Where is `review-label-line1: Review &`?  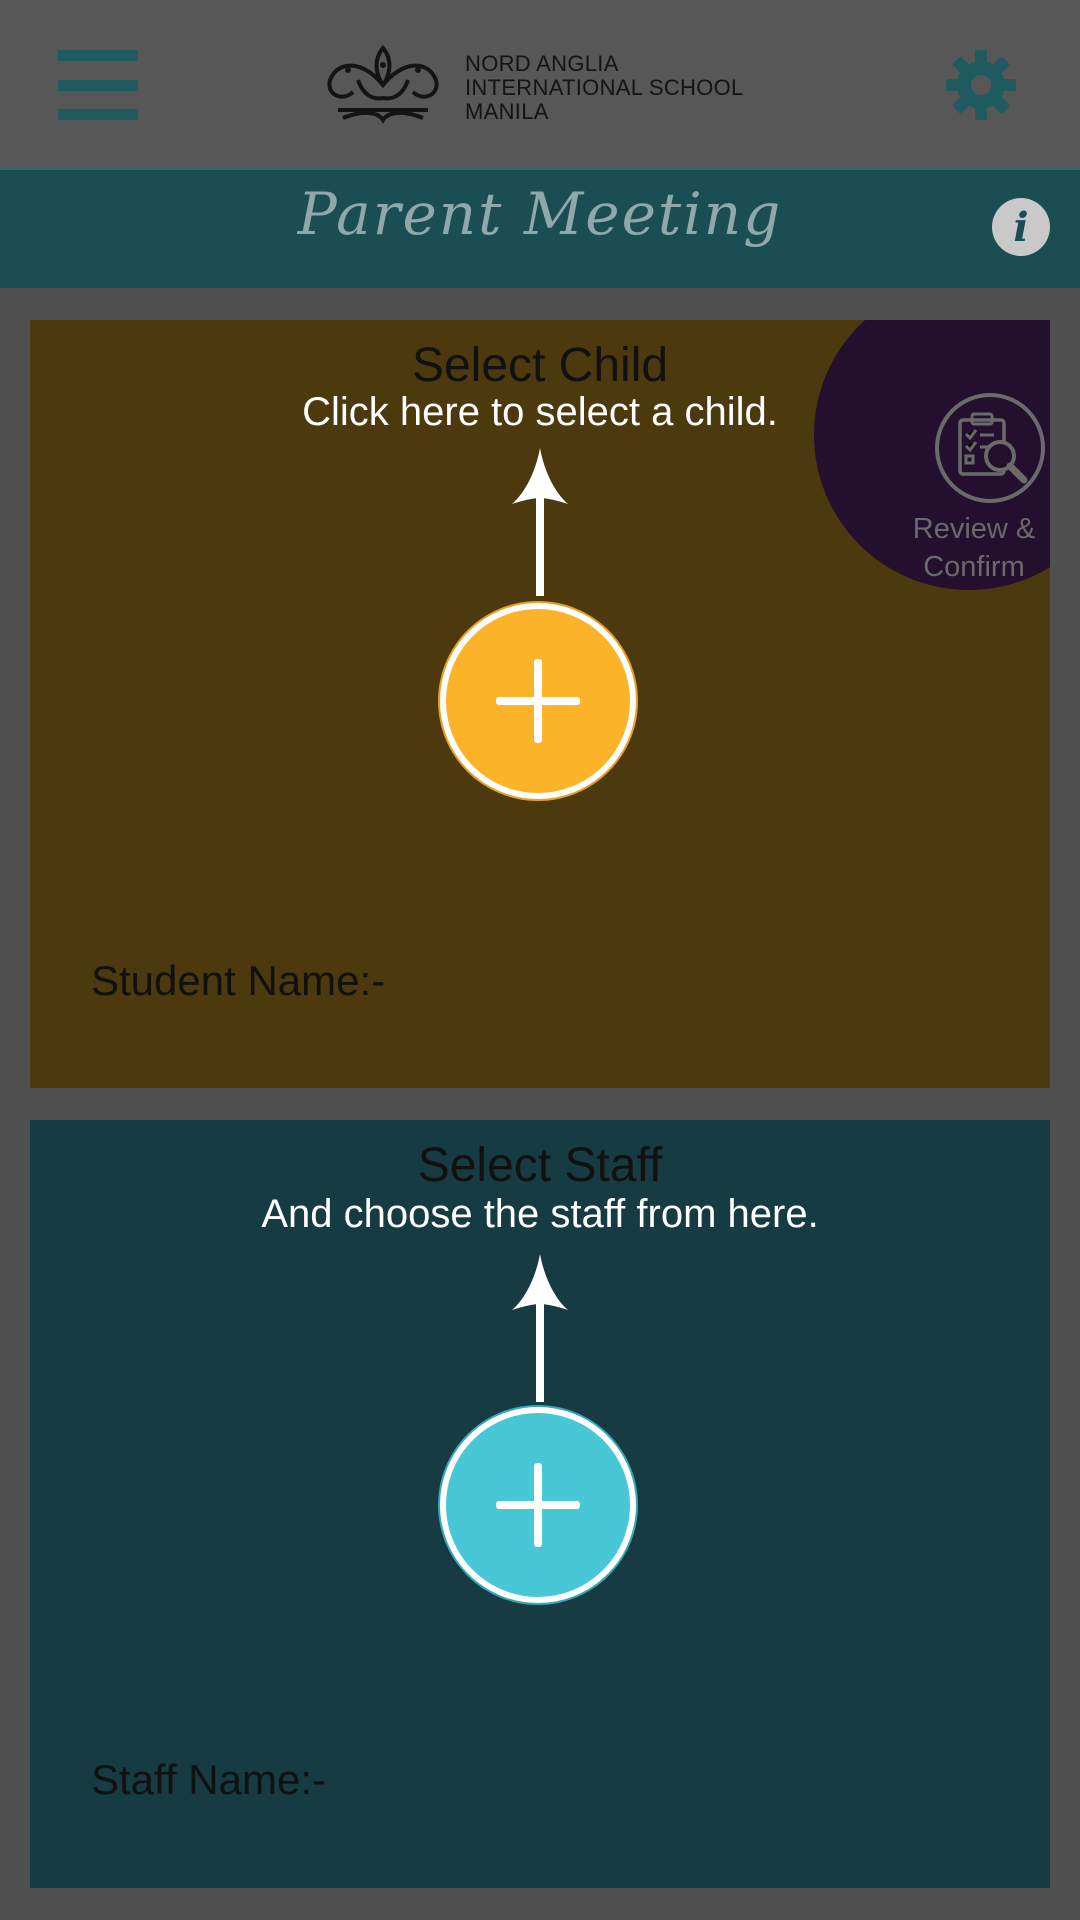
review-label-line1: Review & is located at coordinates (974, 529).